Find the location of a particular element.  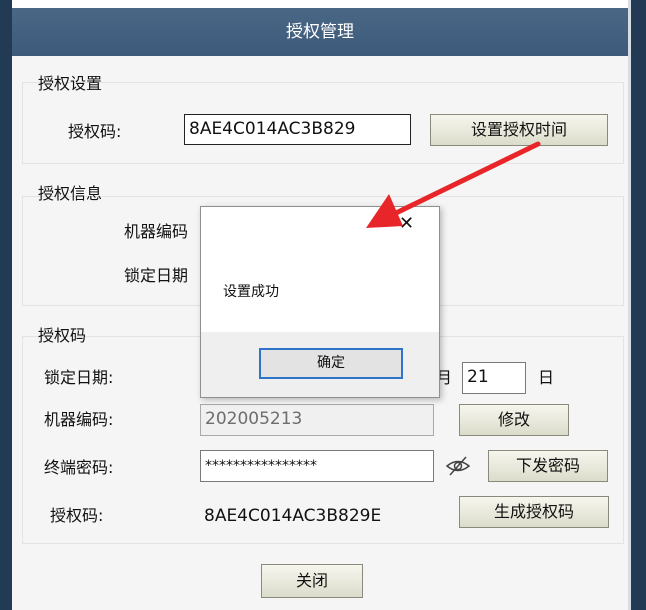

info-lock-date-label: 锁定日期 is located at coordinates (156, 275).